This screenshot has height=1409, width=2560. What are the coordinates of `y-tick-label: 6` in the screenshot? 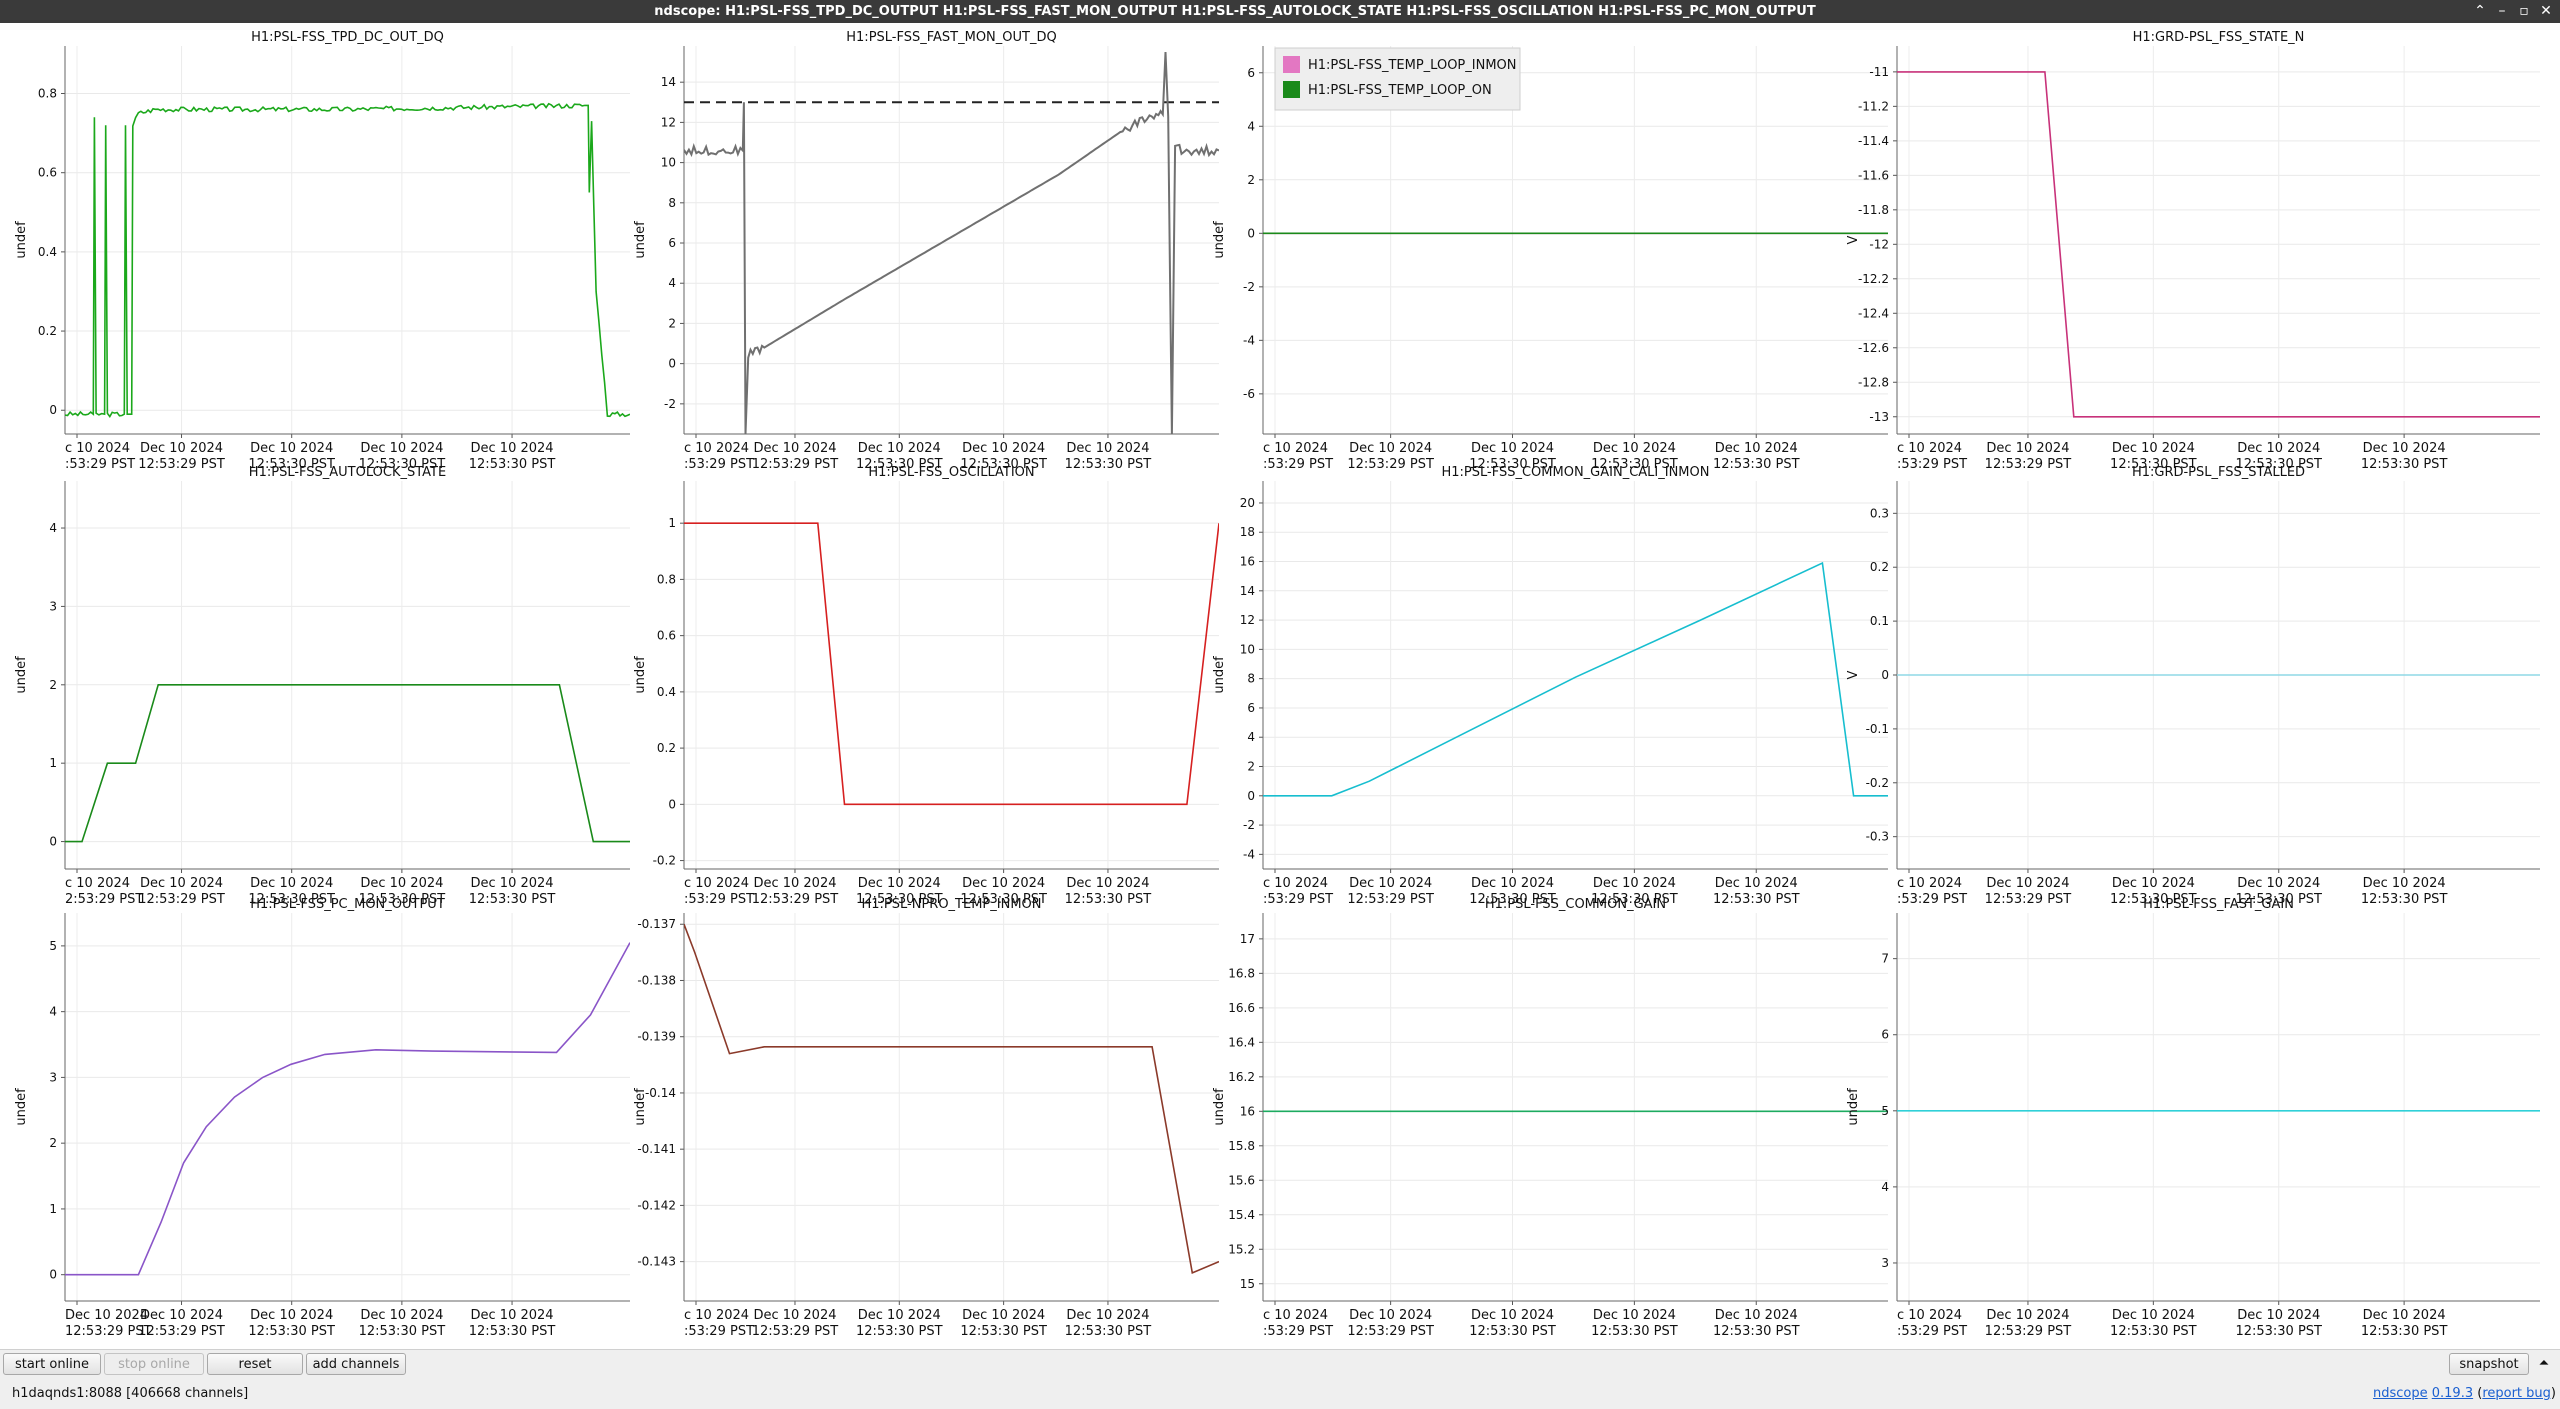 It's located at (1885, 1035).